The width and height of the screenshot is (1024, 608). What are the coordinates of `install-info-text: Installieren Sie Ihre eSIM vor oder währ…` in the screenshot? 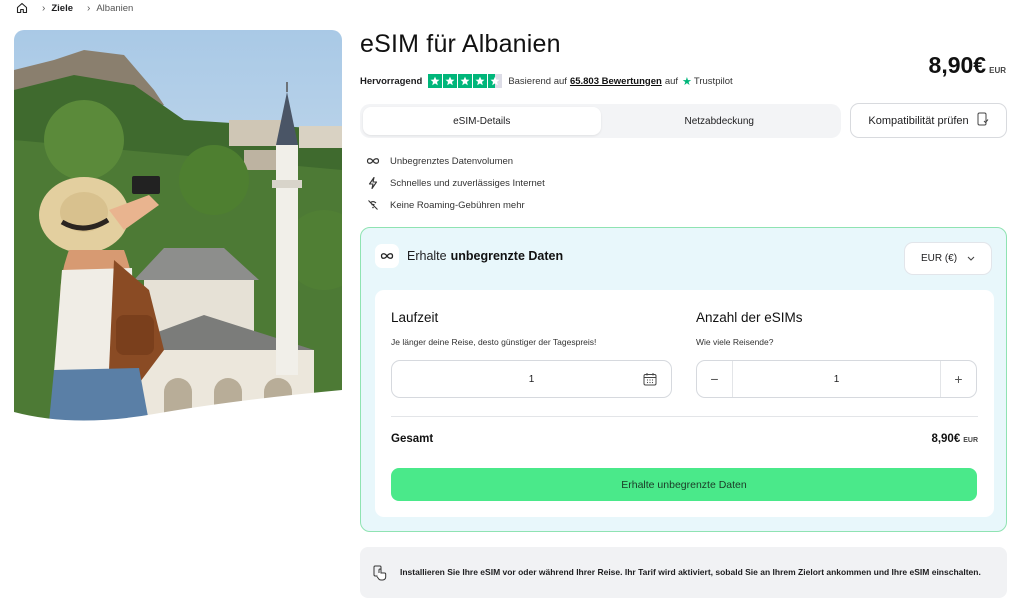 It's located at (690, 572).